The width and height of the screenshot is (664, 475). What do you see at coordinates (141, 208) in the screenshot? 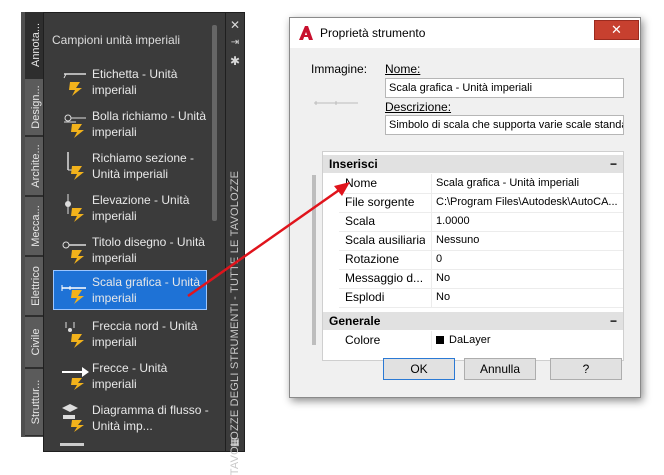
I see `tool-label: Elevazione - Unità imperiali` at bounding box center [141, 208].